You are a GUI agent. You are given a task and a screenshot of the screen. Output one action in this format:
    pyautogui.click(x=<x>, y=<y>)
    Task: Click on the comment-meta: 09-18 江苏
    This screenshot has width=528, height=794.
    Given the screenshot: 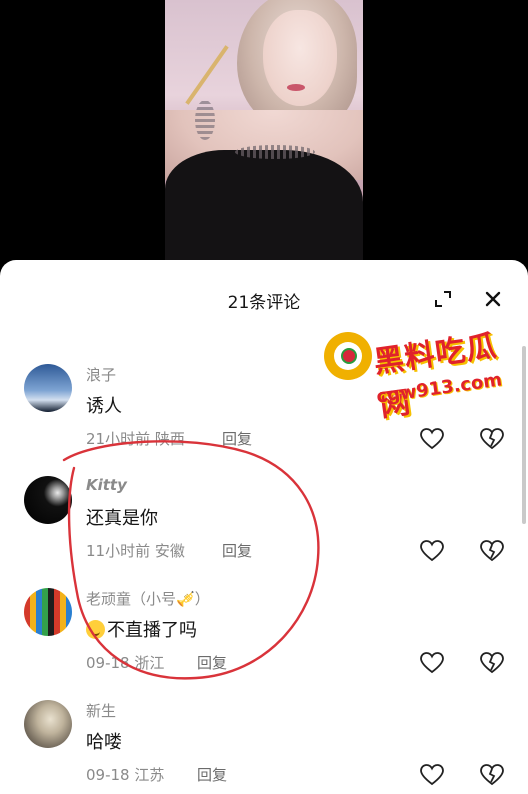 What is the action you would take?
    pyautogui.click(x=125, y=774)
    